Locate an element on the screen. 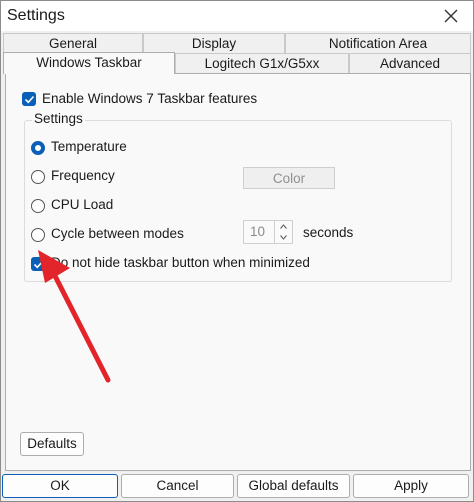 The width and height of the screenshot is (474, 502). annotation-arrow is located at coordinates (74, 316).